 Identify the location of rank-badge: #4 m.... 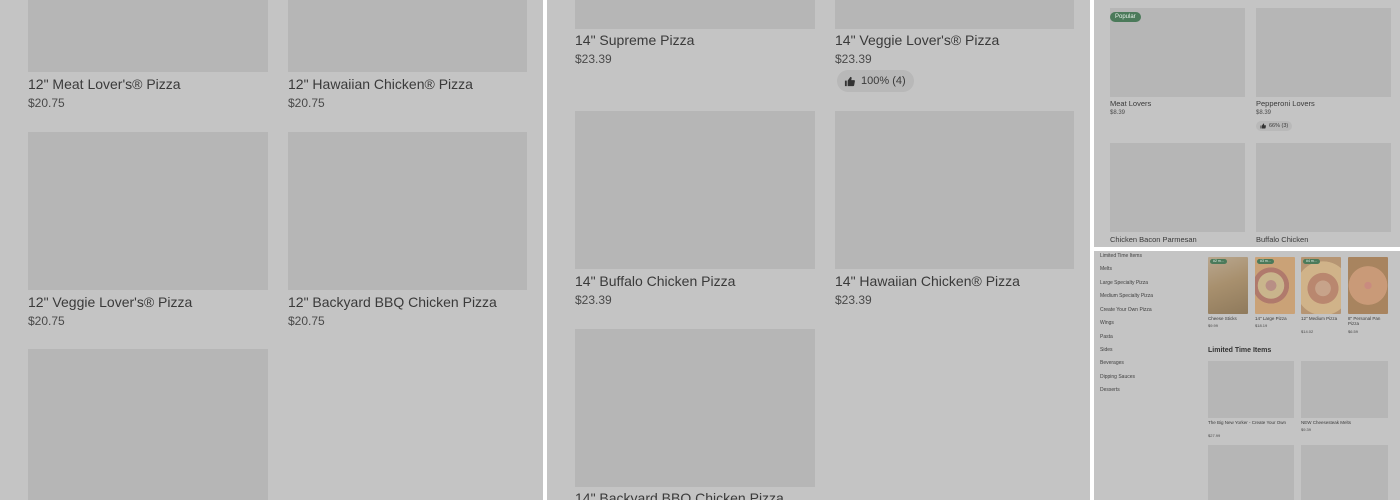
(1311, 261).